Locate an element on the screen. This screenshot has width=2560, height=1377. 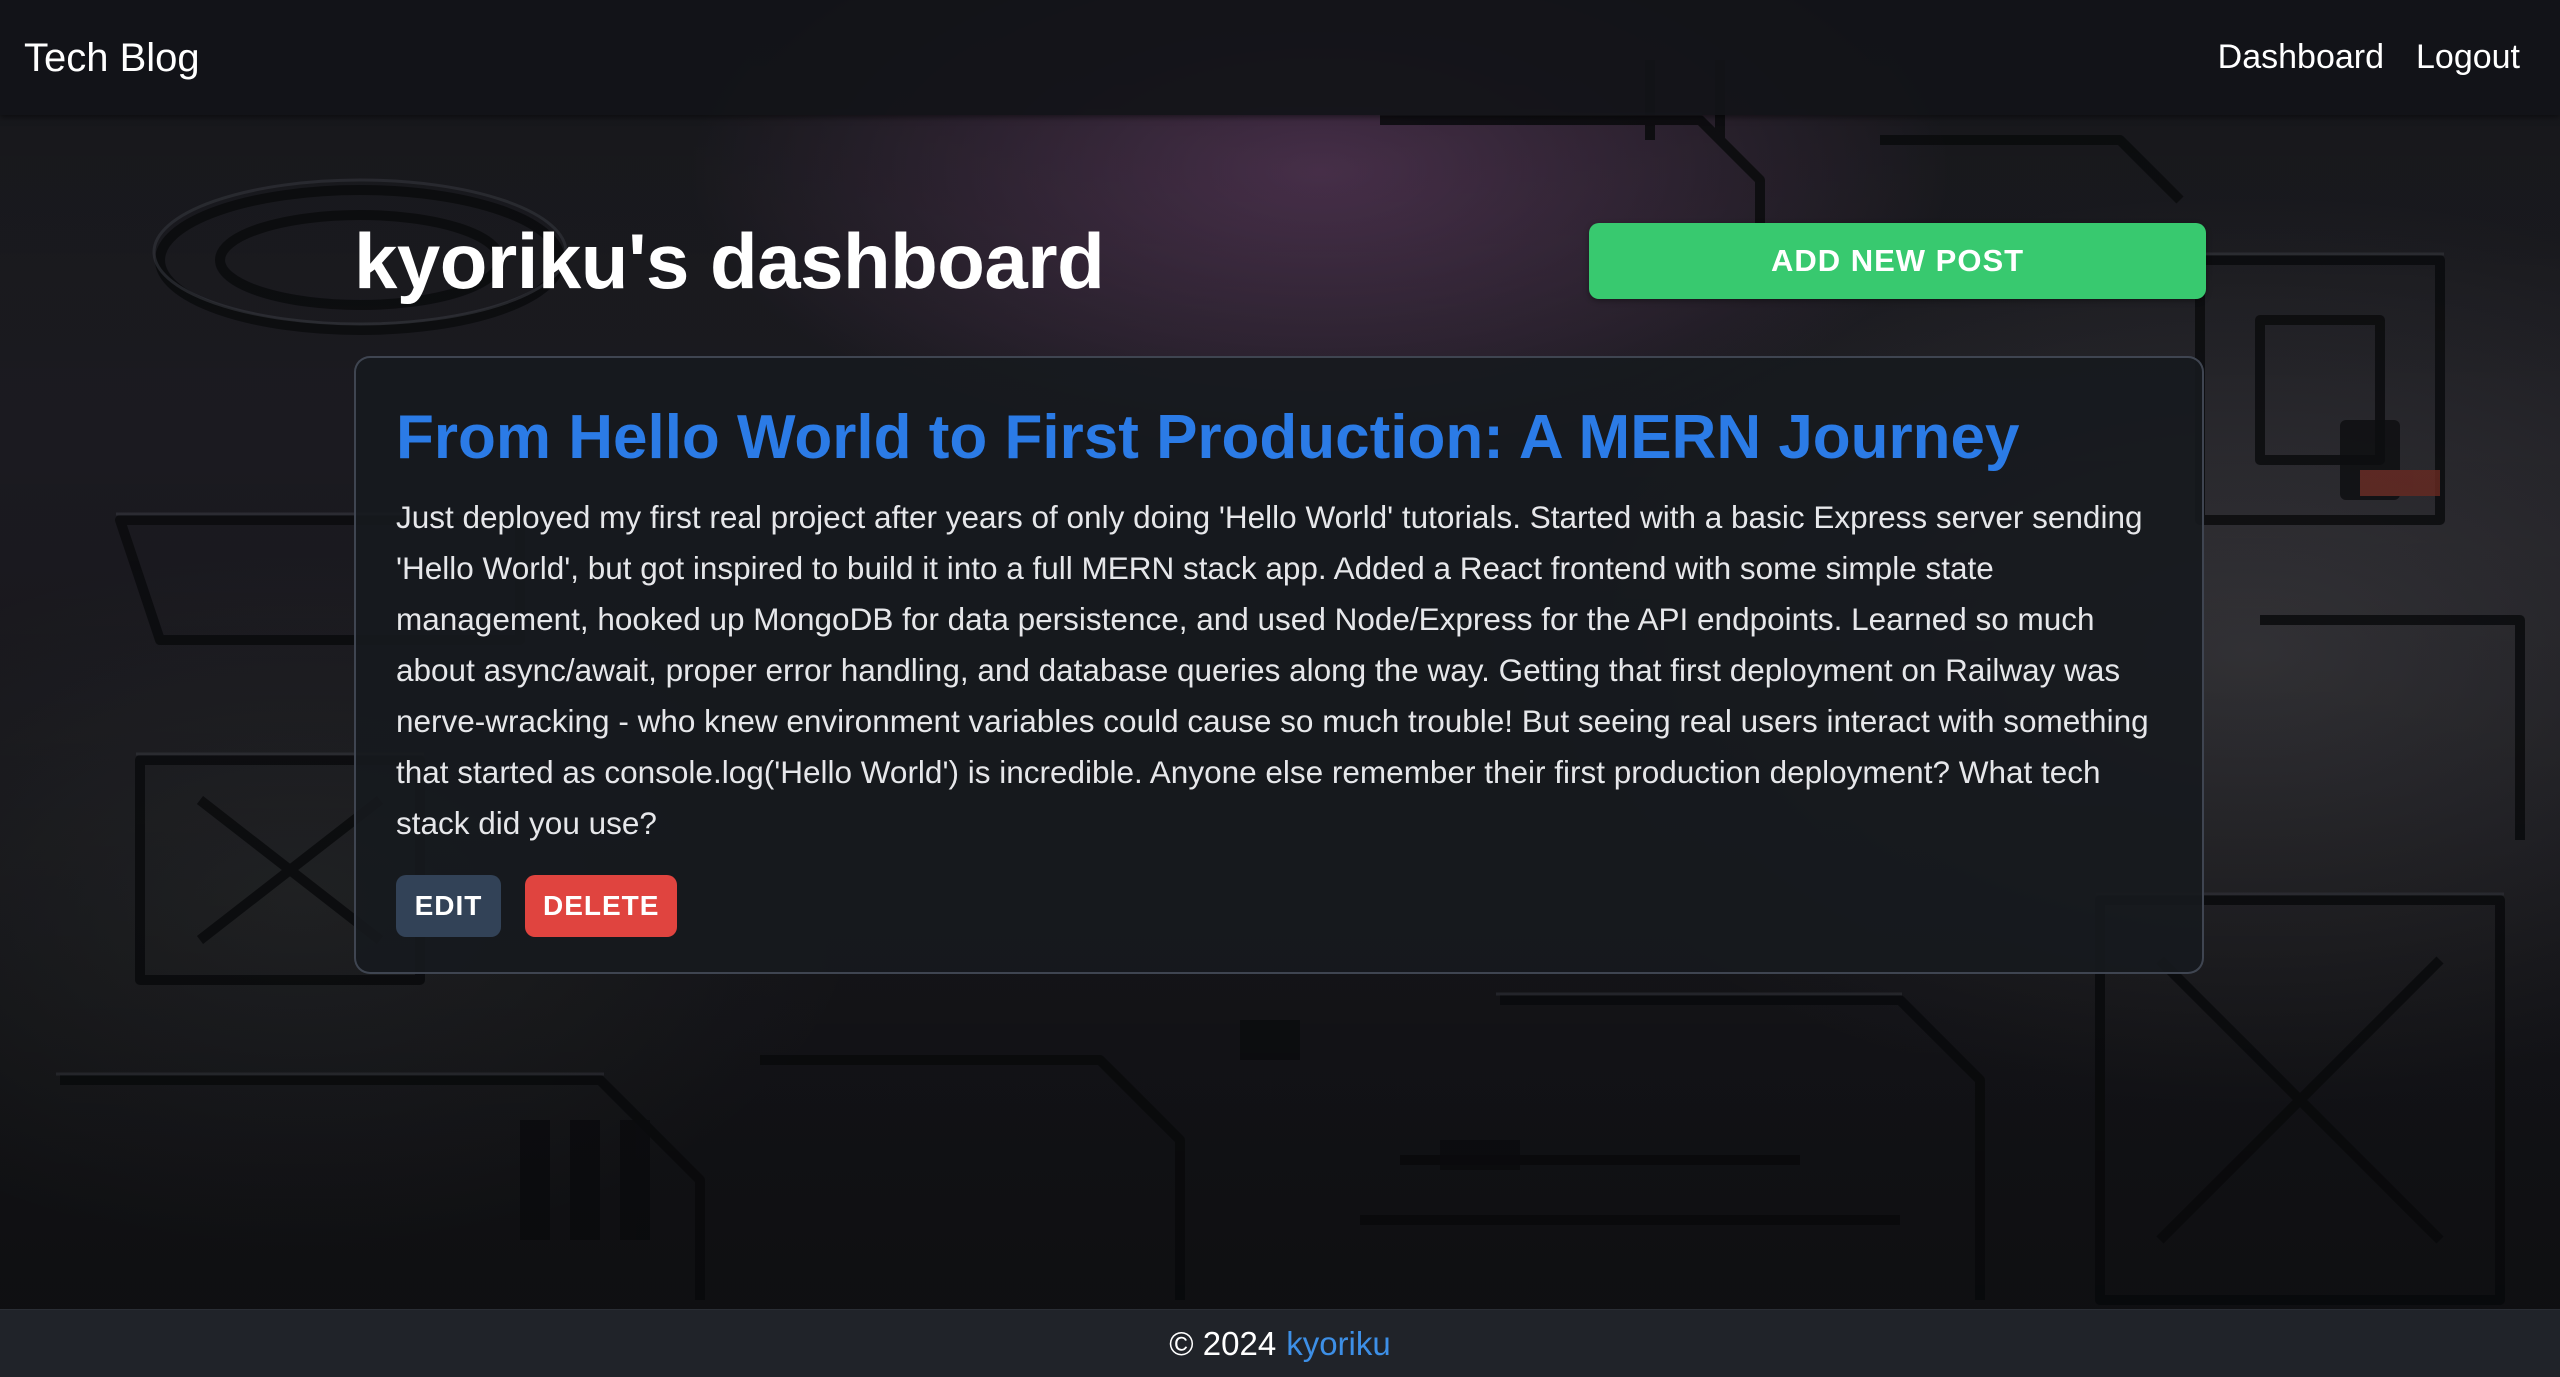
edit-post-button: EDIT is located at coordinates (448, 906).